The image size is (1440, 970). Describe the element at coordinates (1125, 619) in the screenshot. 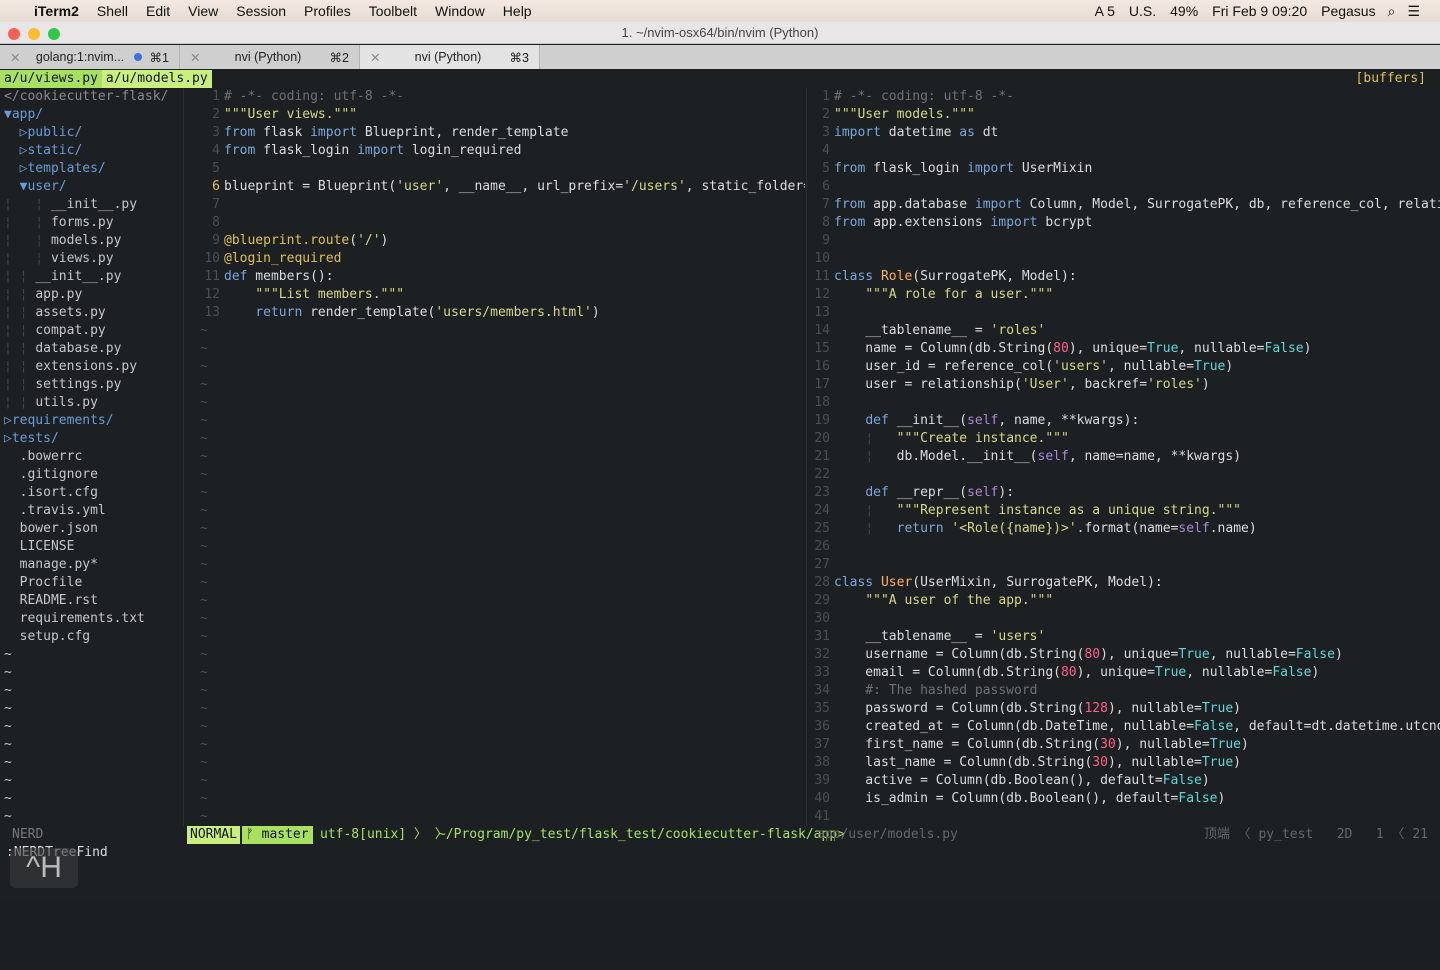

I see `code-line: 30` at that location.